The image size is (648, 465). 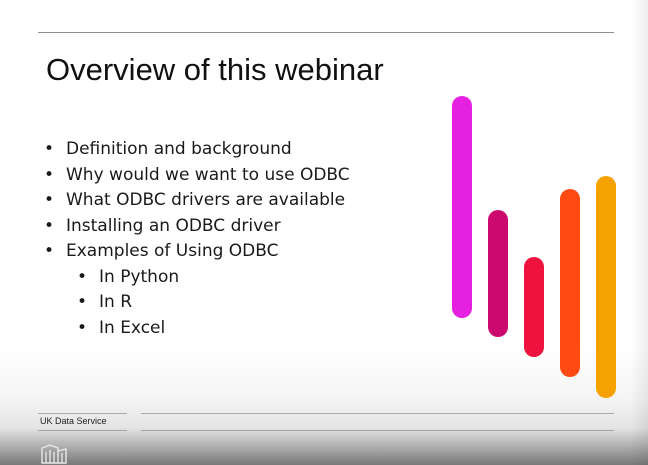 What do you see at coordinates (82, 413) in the screenshot?
I see `footer-divider-left-top` at bounding box center [82, 413].